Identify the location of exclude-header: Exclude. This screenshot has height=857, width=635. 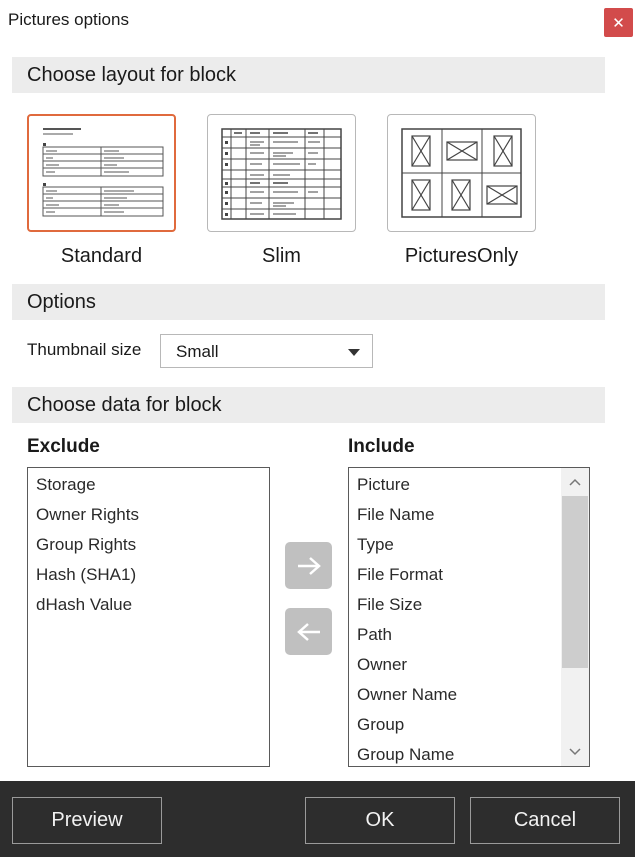
(63, 446).